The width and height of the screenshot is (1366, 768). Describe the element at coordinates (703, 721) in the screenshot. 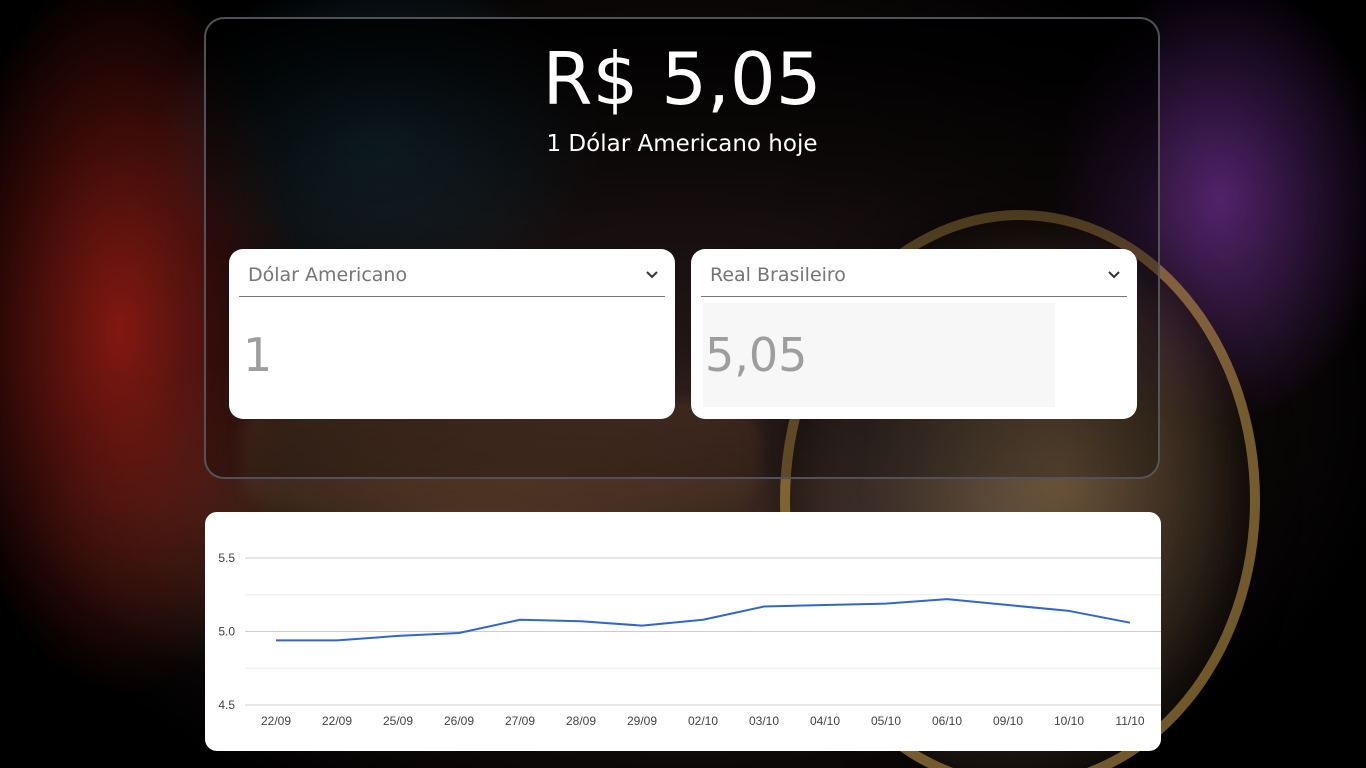

I see `x-tick-label: 02/10` at that location.